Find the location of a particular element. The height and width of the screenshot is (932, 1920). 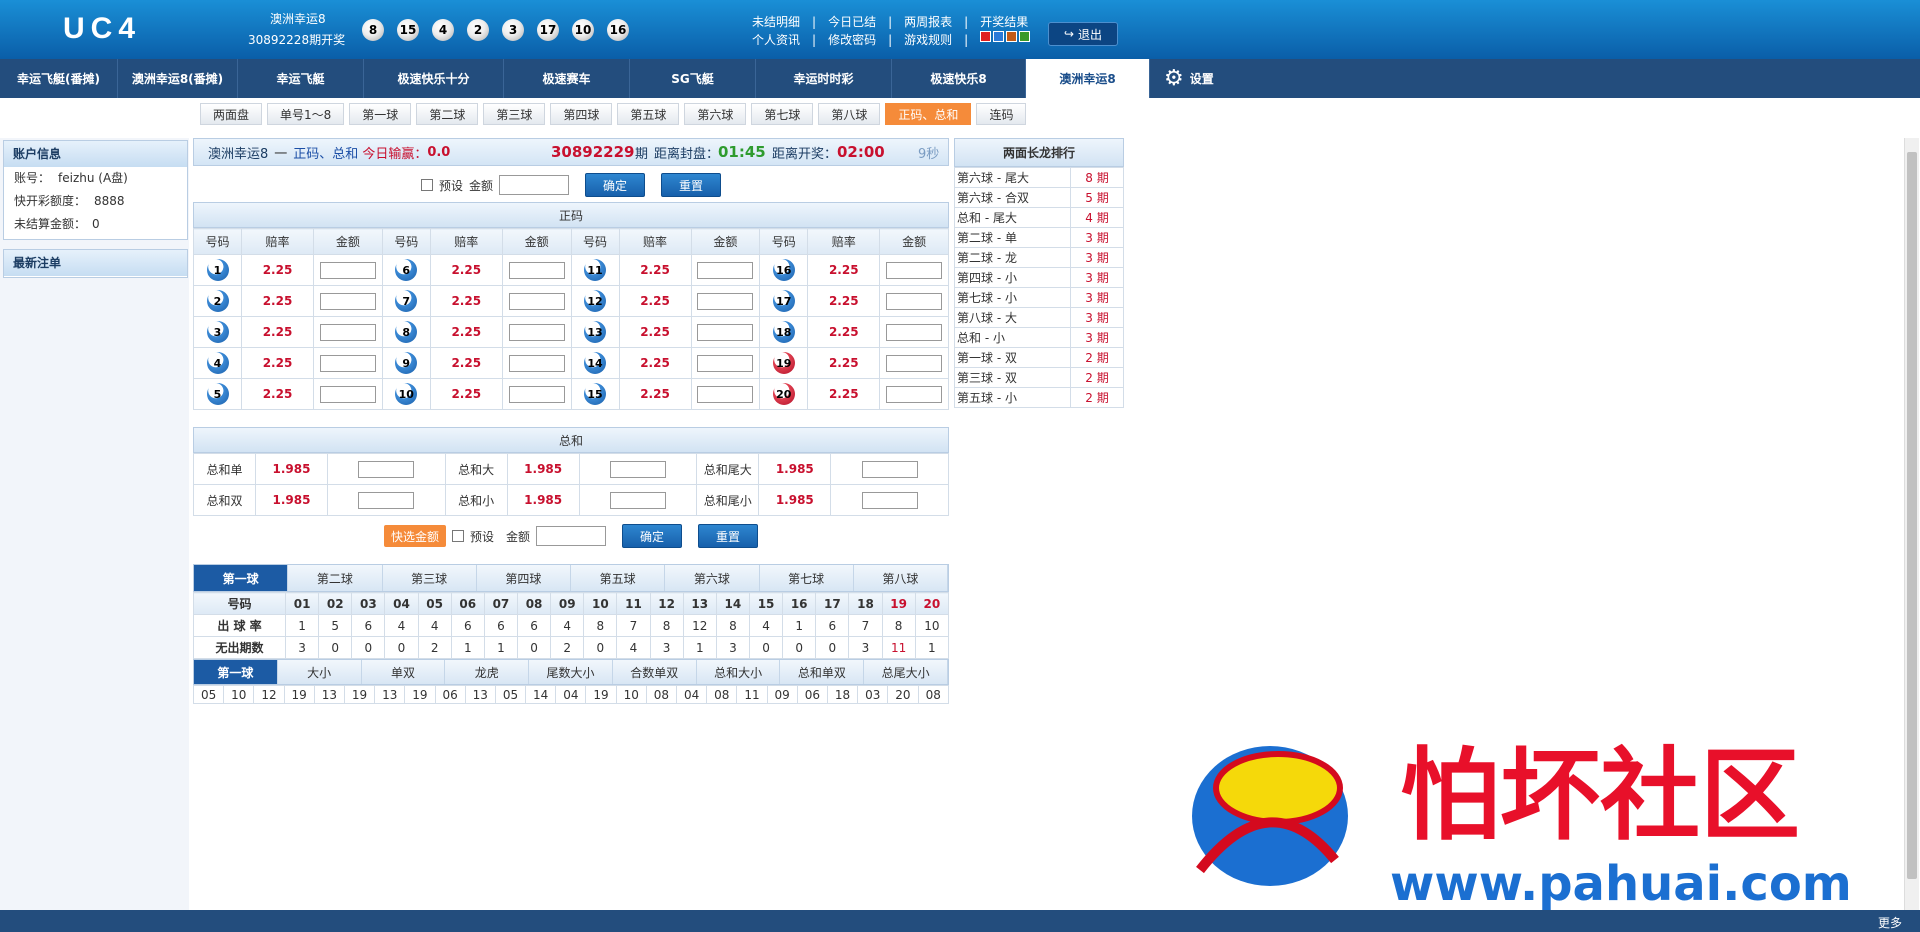

refresh-timer: 9秒 is located at coordinates (928, 152).